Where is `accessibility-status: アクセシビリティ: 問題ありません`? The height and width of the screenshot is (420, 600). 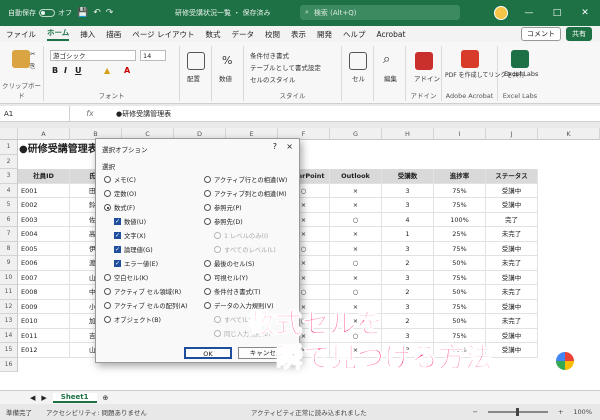 accessibility-status: アクセシビリティ: 問題ありません is located at coordinates (96, 412).